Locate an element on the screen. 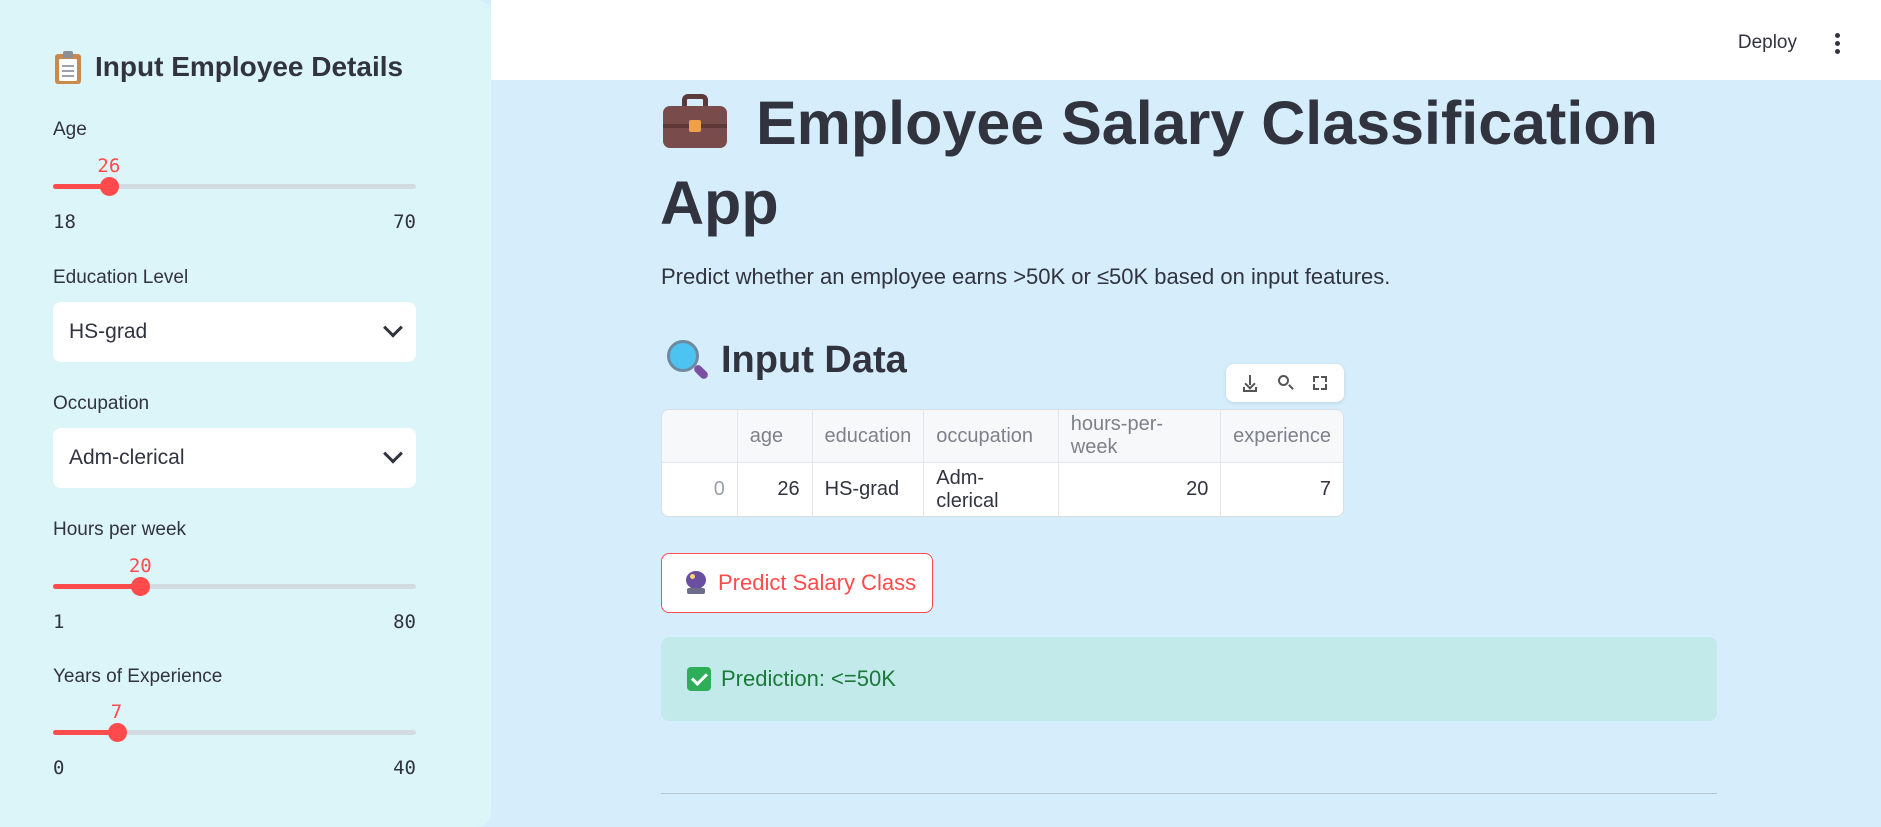 The image size is (1881, 827). predict-salary-button: Predict Salary Class is located at coordinates (797, 583).